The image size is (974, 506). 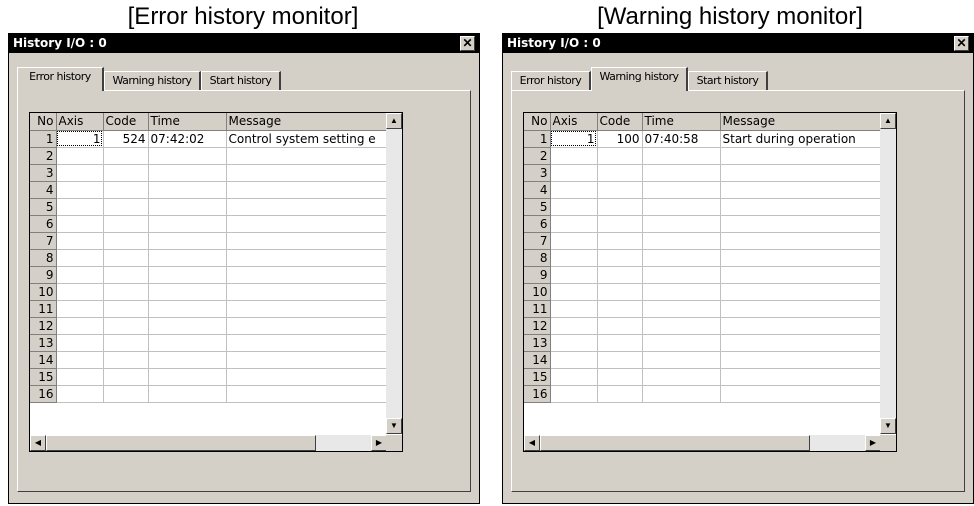 I want to click on close-button: ✕, so click(x=961, y=43).